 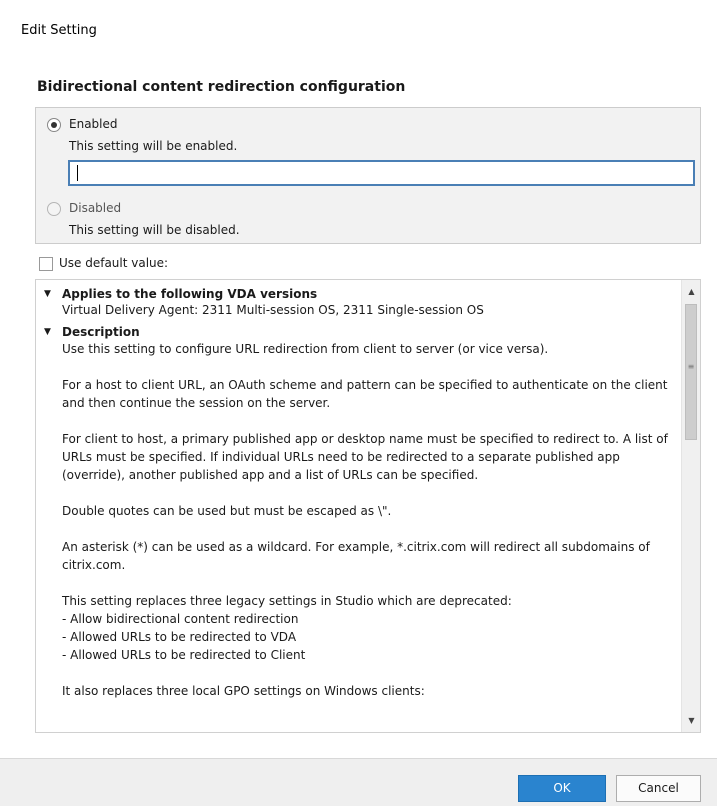 What do you see at coordinates (691, 366) in the screenshot?
I see `grip-icon: ≡` at bounding box center [691, 366].